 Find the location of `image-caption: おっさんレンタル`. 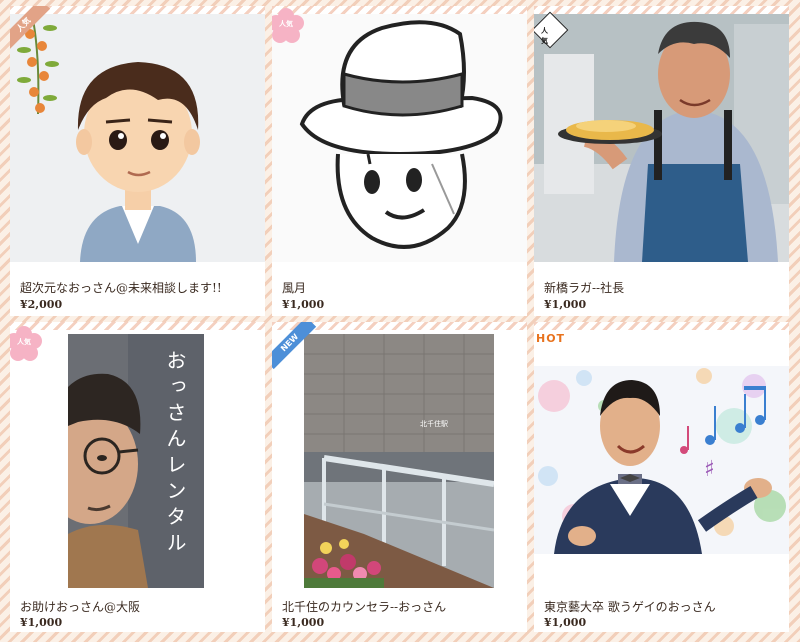

image-caption: おっさんレンタル is located at coordinates (175, 454).